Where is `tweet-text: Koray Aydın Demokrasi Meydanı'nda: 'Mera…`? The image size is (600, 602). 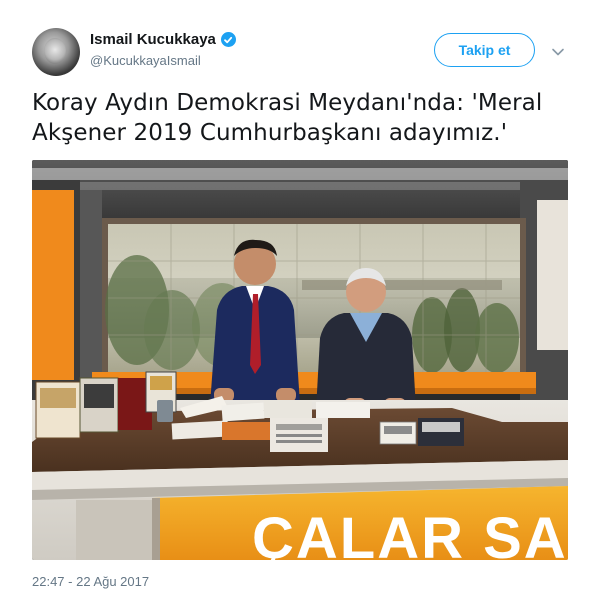 tweet-text: Koray Aydın Demokrasi Meydanı'nda: 'Mera… is located at coordinates (287, 118).